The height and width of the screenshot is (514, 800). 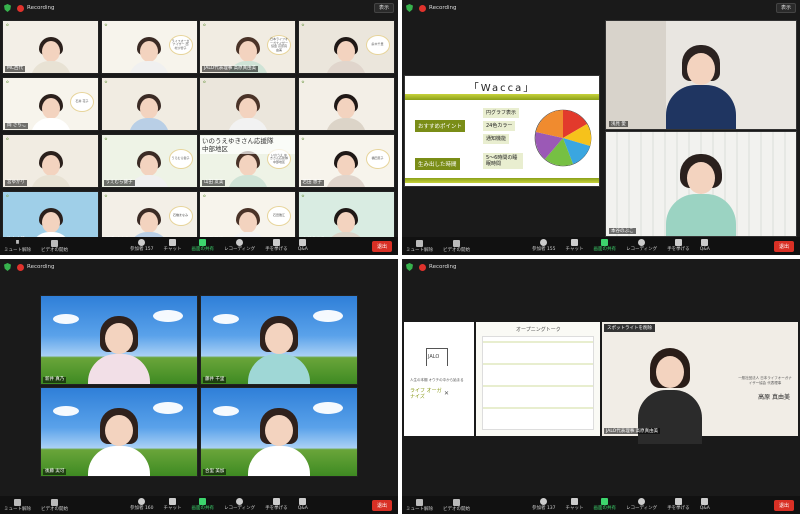 What do you see at coordinates (437, 380) in the screenshot?
I see `tagline: 人生の本棚 オウチの中から始まる` at bounding box center [437, 380].